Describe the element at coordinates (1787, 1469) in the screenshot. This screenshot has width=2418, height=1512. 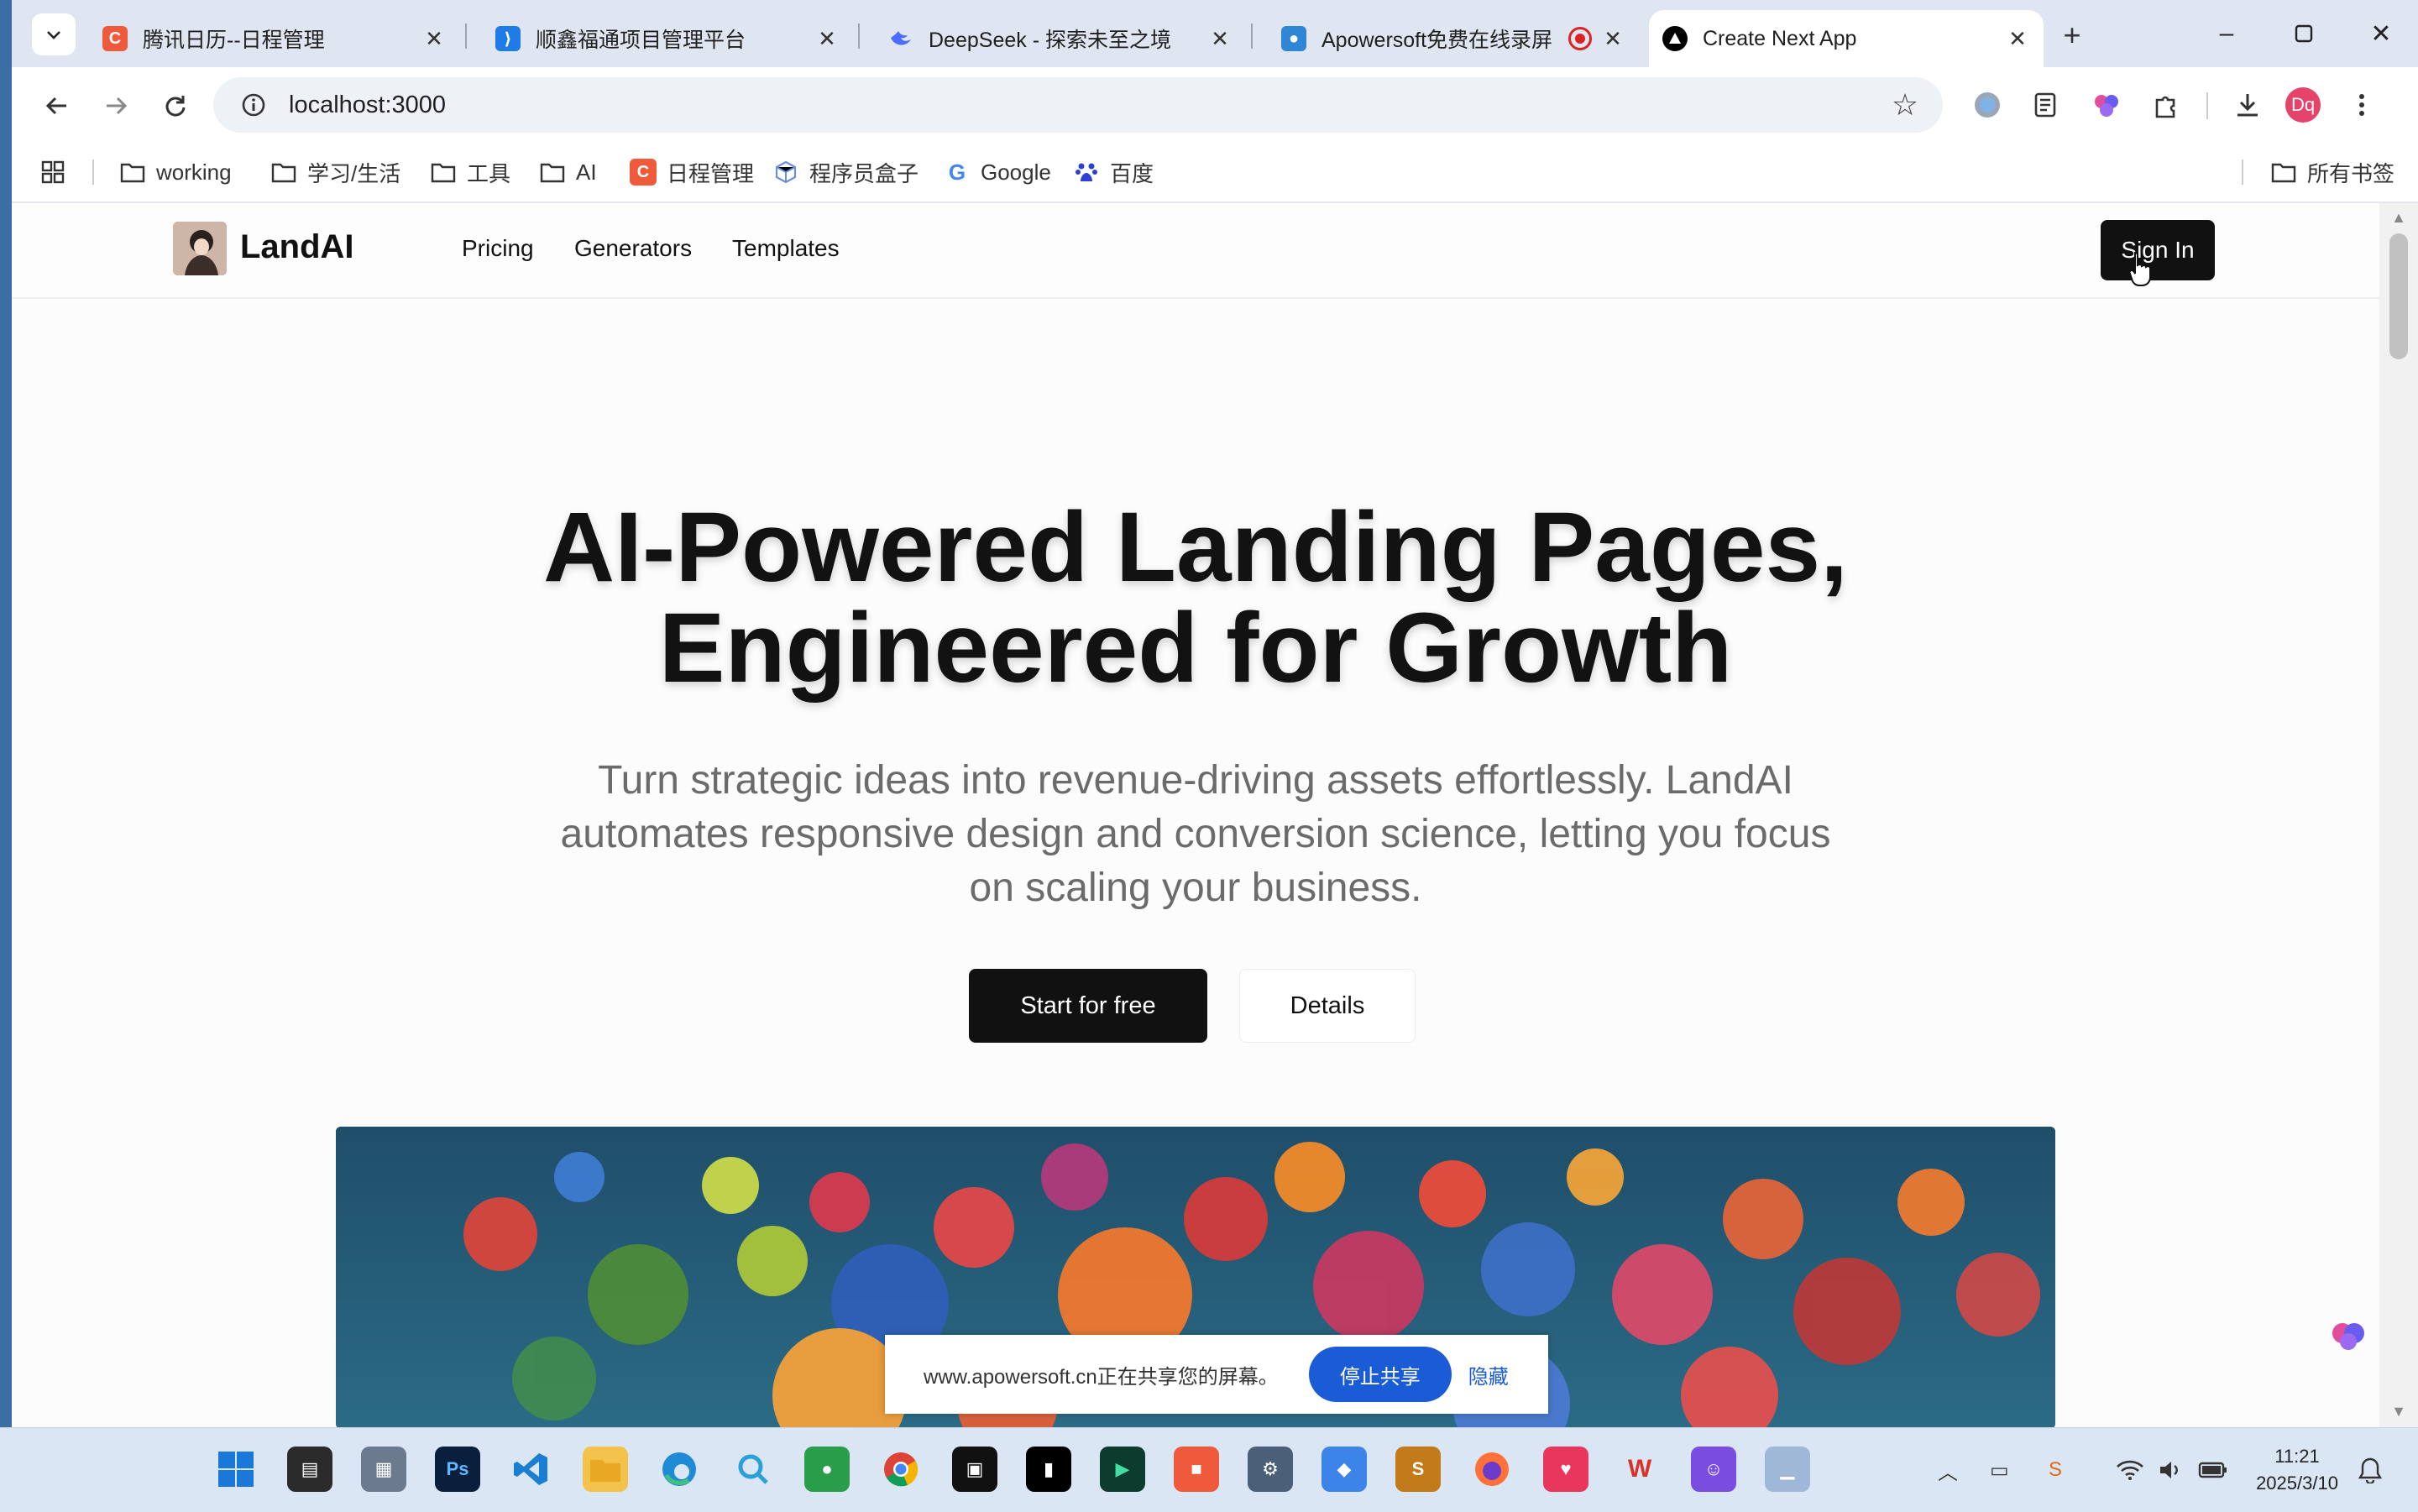
I see `monitor-app-icon: ▁` at that location.